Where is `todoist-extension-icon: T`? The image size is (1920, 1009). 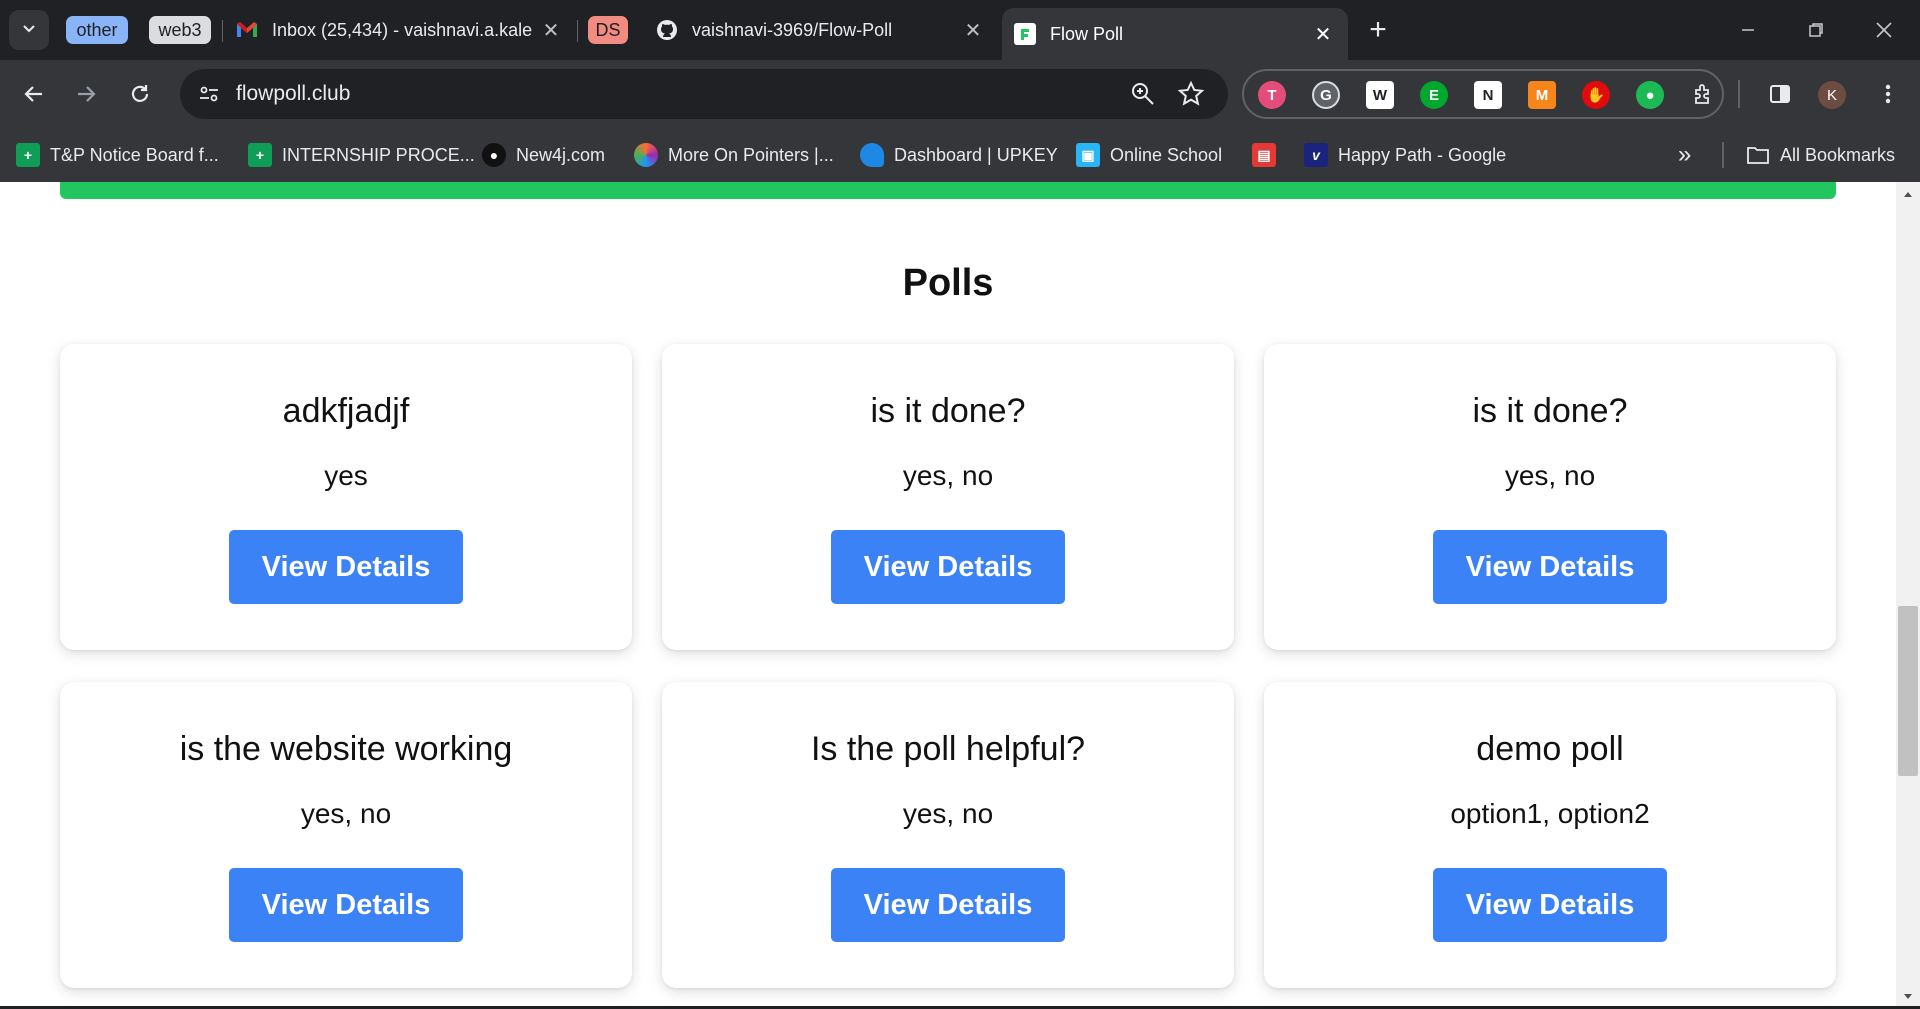 todoist-extension-icon: T is located at coordinates (1272, 95).